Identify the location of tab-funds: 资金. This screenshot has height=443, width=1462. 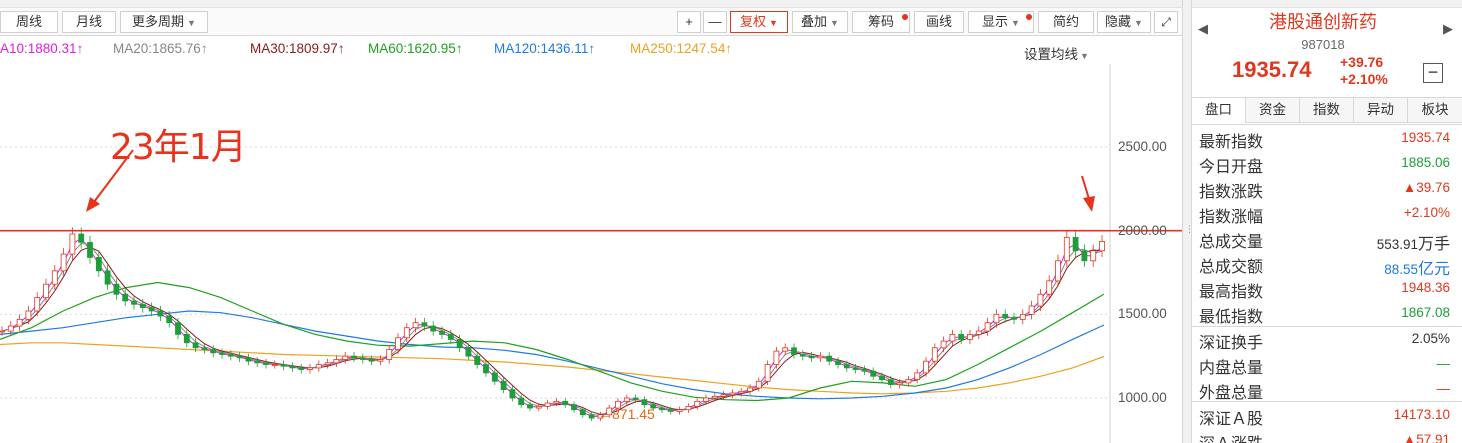
(1273, 110).